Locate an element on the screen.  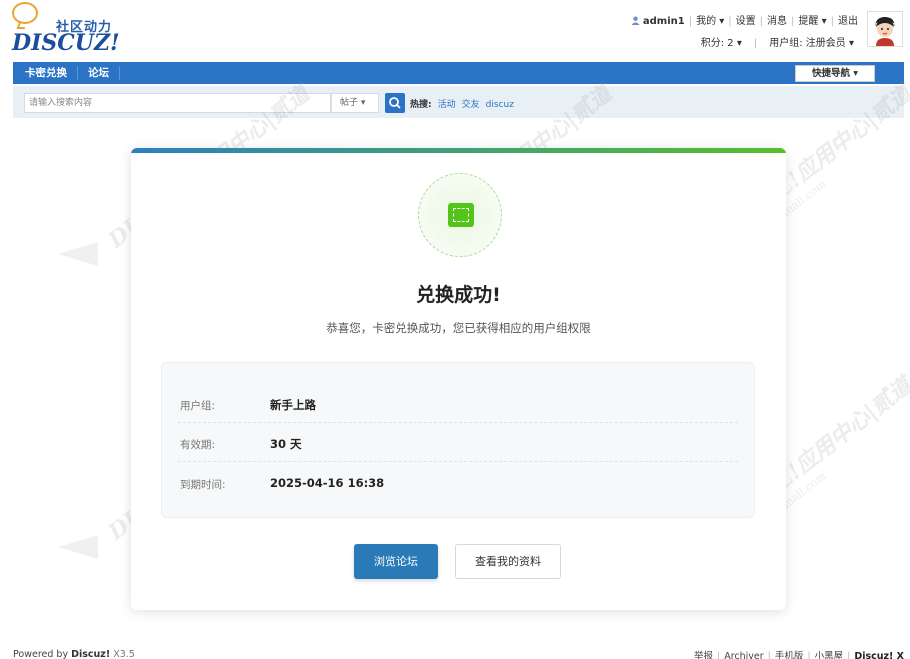
search-type-label: 帖子 is located at coordinates (349, 103).